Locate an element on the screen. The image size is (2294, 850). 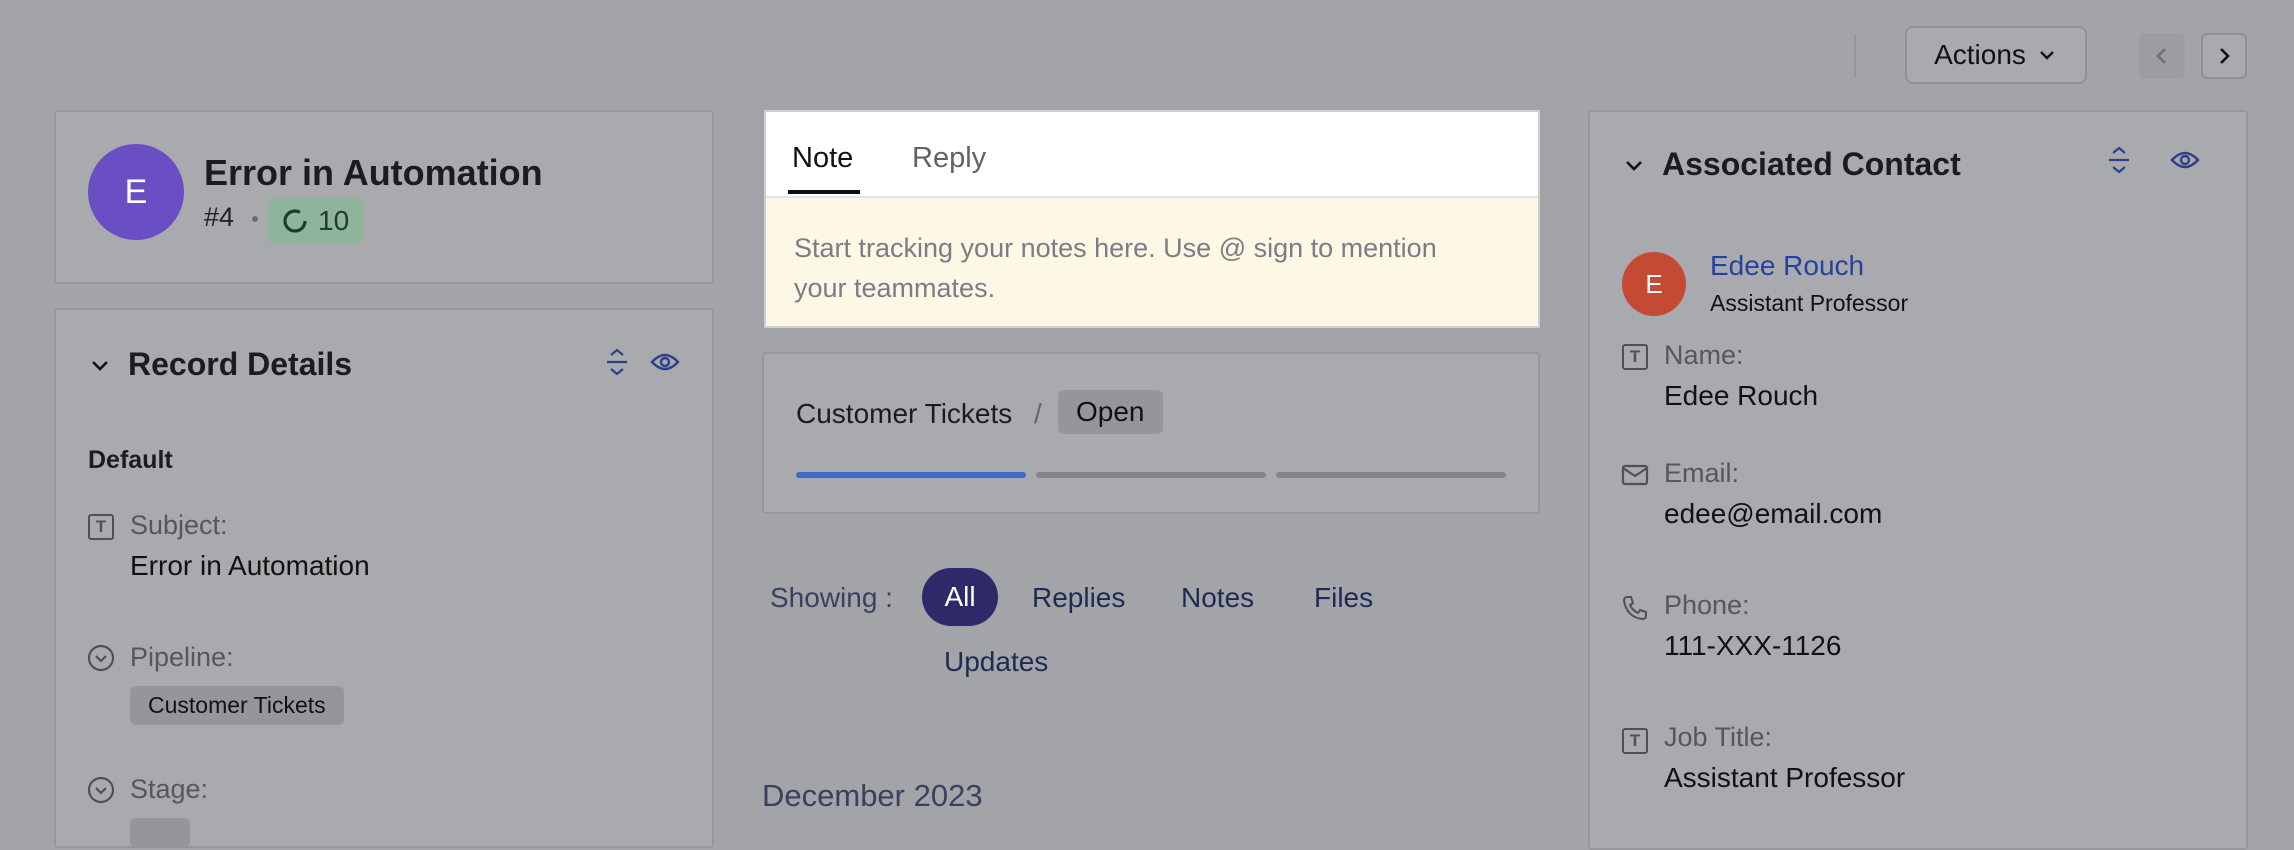
field-group-heading: Default is located at coordinates (130, 460).